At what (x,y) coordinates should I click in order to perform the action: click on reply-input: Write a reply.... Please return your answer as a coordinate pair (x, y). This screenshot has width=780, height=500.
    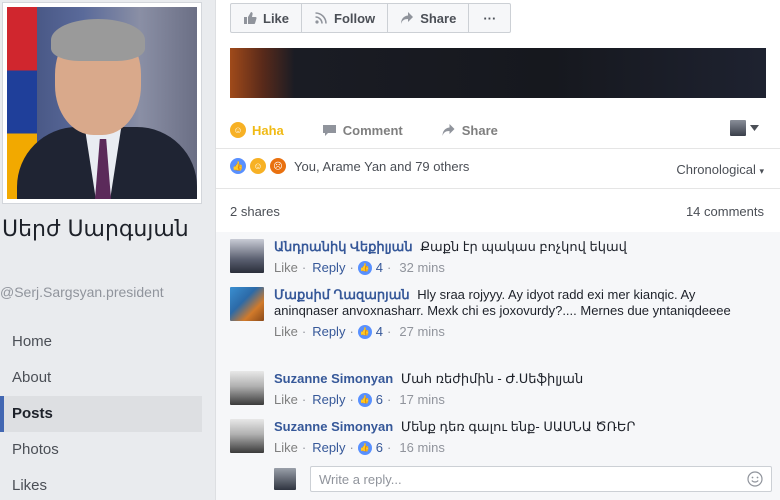
    Looking at the image, I should click on (541, 479).